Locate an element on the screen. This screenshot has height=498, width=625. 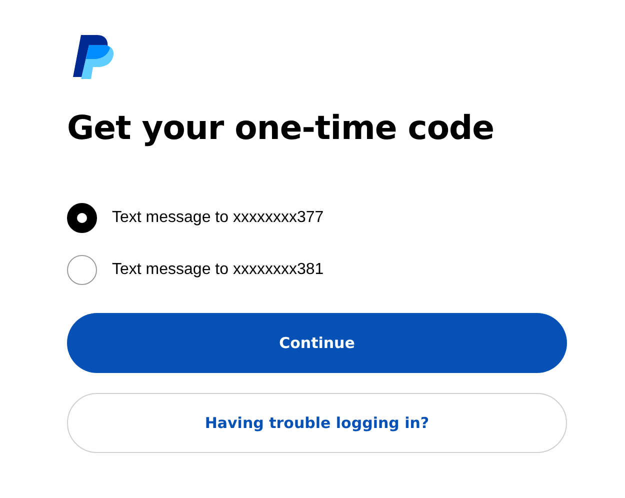
option-label: Text message to xxxxxxxx377 is located at coordinates (218, 218).